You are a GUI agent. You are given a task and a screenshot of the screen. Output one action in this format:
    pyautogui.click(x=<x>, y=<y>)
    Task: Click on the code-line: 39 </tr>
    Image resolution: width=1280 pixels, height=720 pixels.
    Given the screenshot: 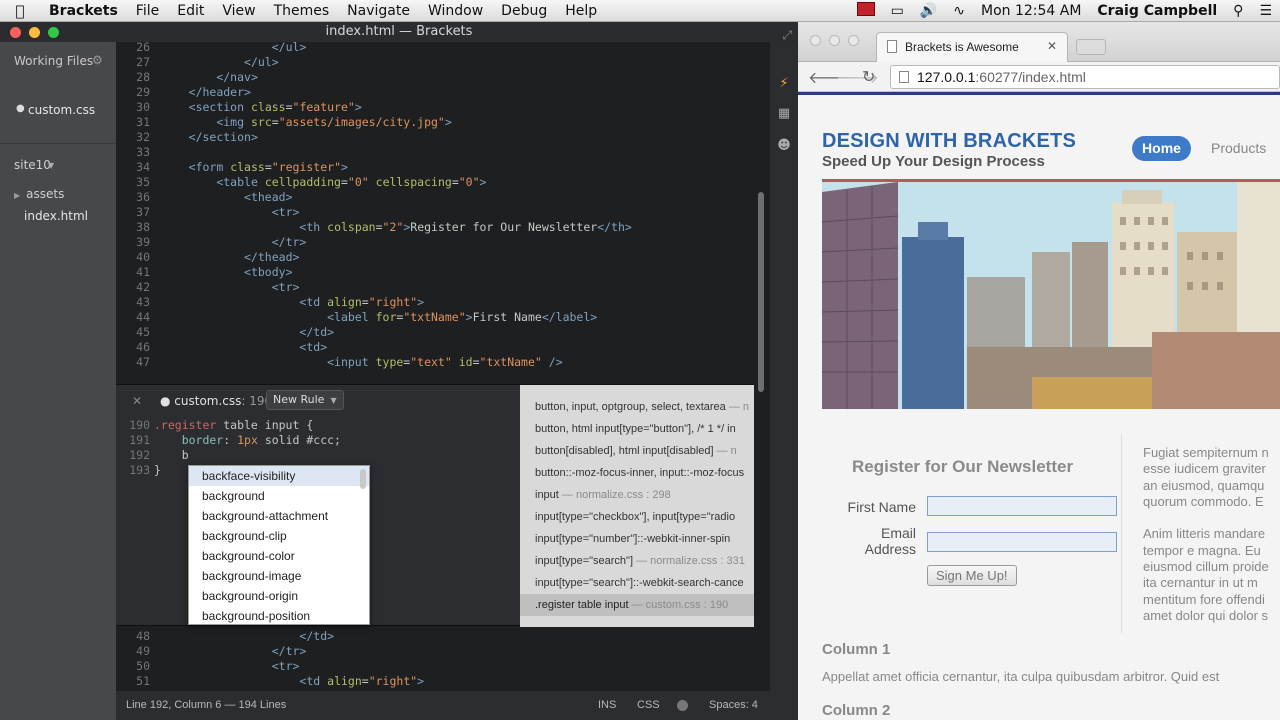 What is the action you would take?
    pyautogui.click(x=436, y=242)
    